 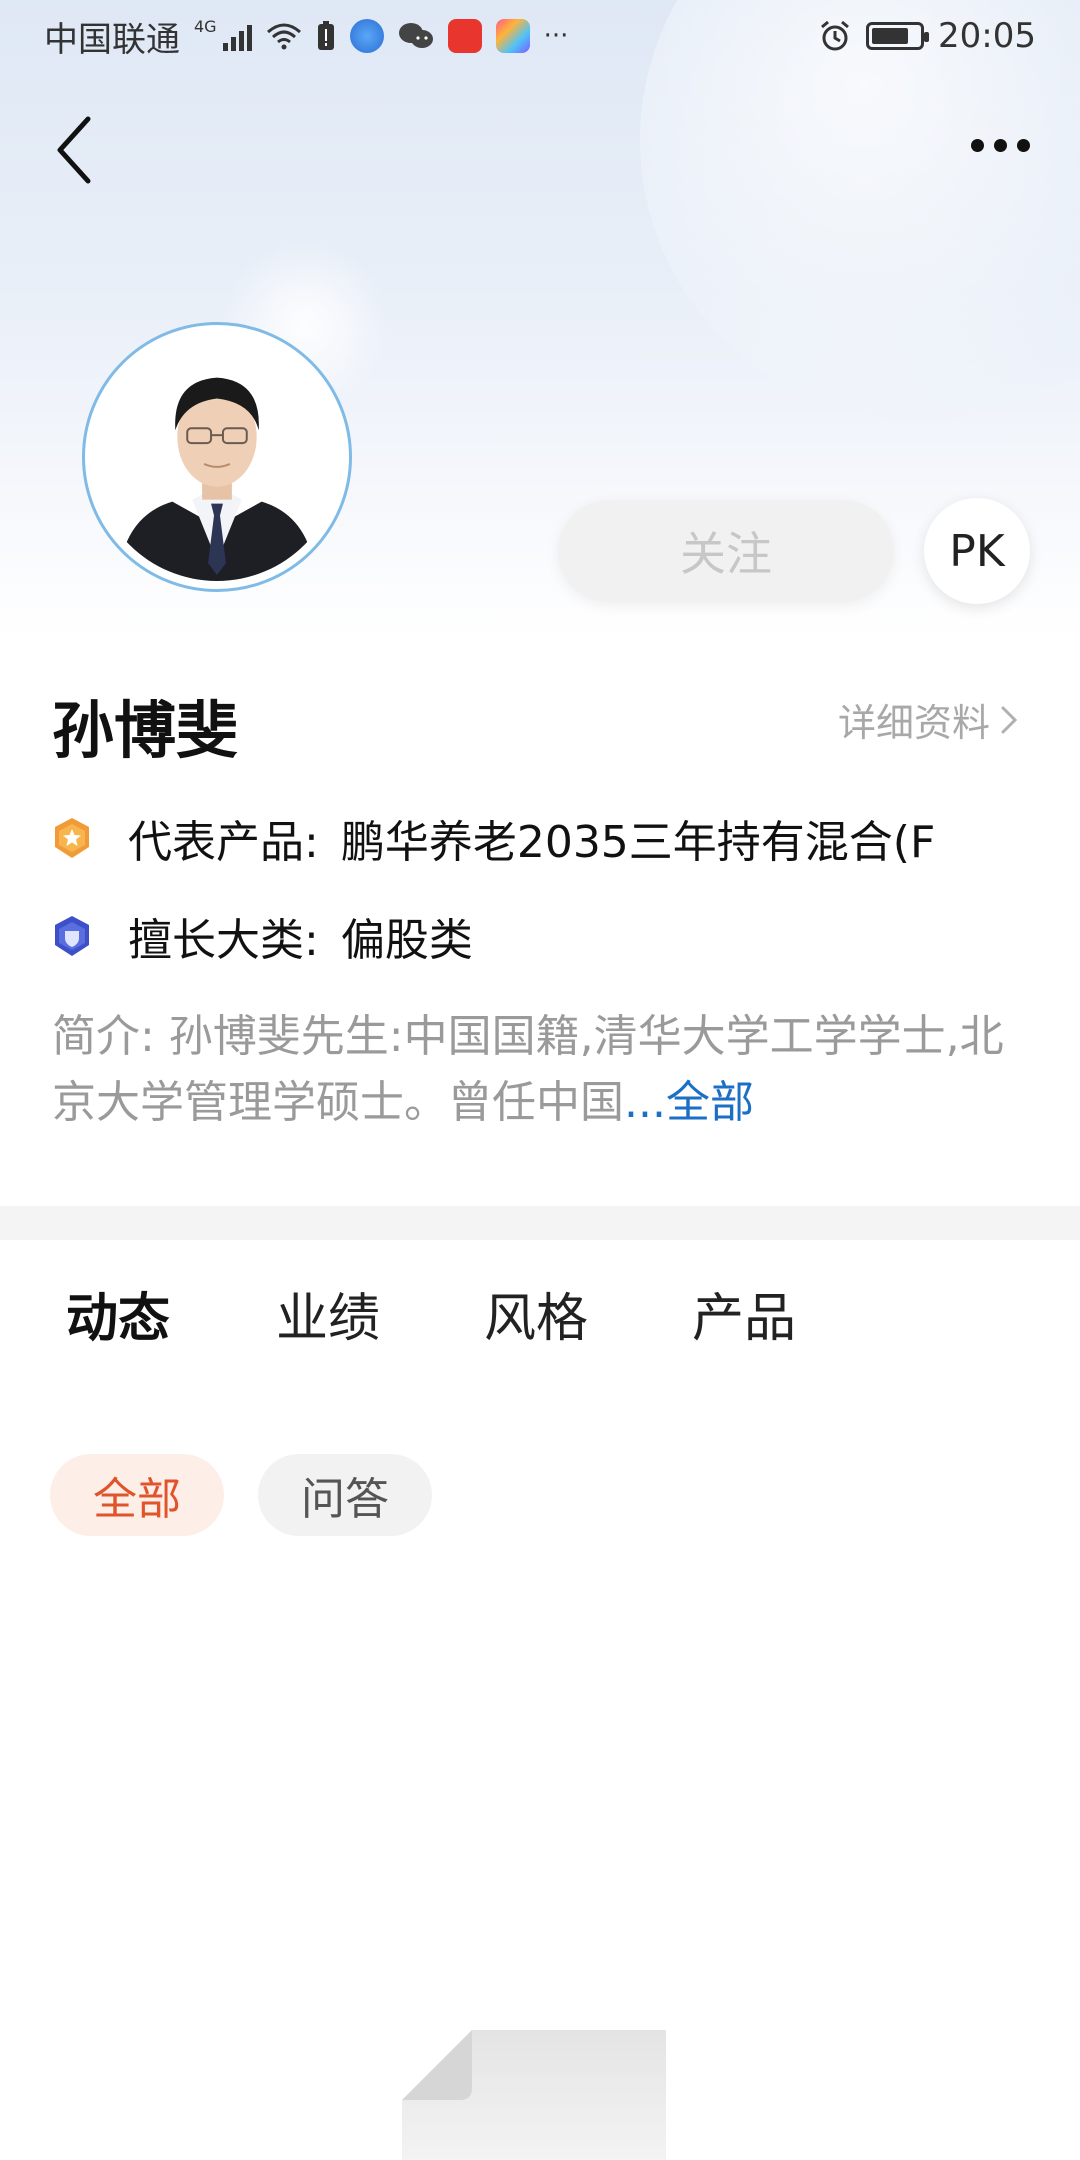 What do you see at coordinates (512, 36) in the screenshot?
I see `colorful-app-icon` at bounding box center [512, 36].